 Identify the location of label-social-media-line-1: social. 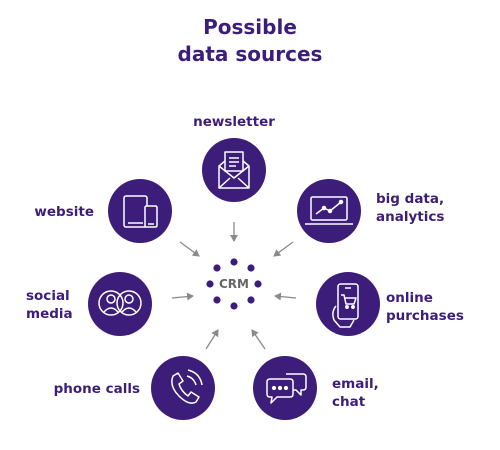
(48, 296).